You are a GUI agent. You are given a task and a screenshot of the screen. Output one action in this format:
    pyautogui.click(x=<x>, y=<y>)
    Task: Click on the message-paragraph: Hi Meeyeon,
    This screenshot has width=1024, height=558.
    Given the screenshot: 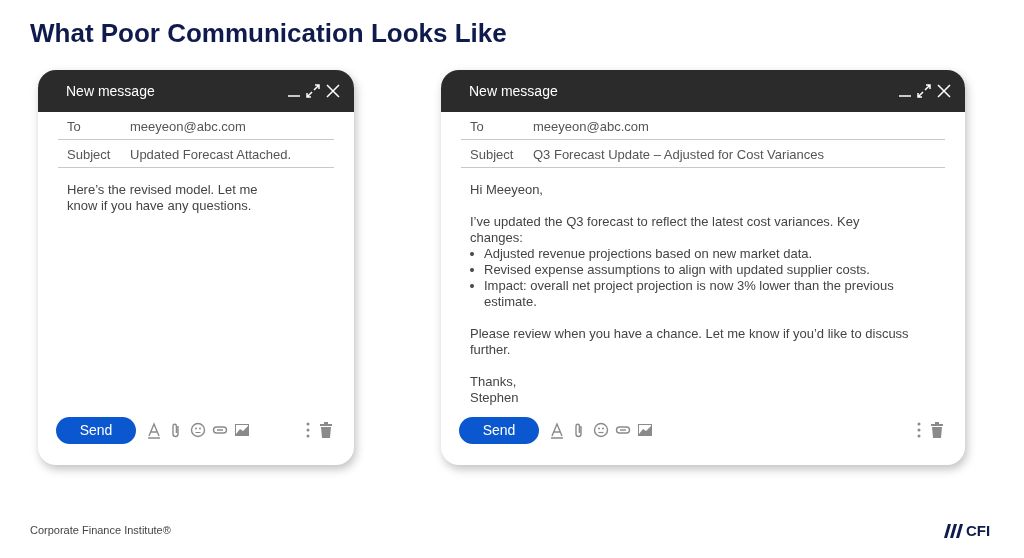 What is the action you would take?
    pyautogui.click(x=507, y=190)
    